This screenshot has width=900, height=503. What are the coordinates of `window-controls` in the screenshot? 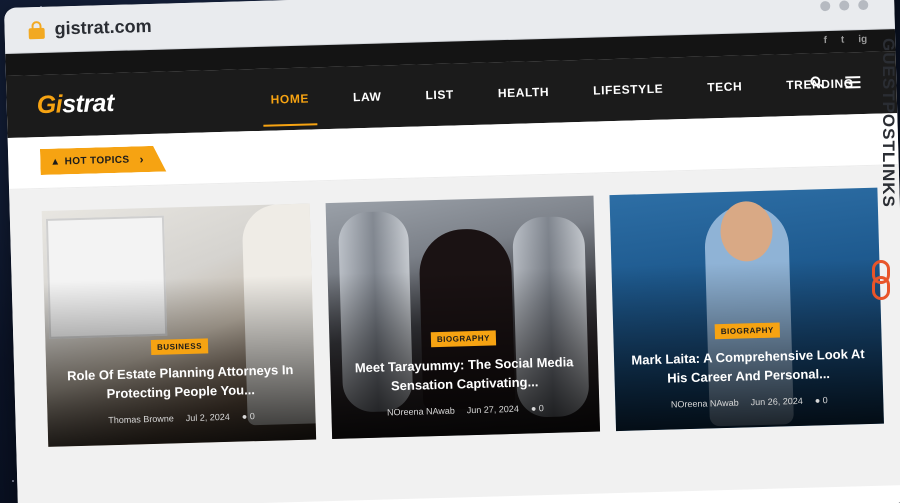 It's located at (844, 6).